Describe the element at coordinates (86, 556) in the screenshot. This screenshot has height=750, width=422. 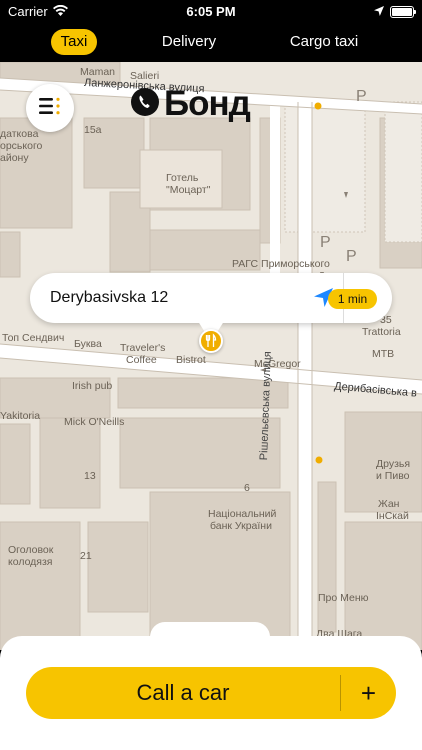
I see `map-label: 21` at that location.